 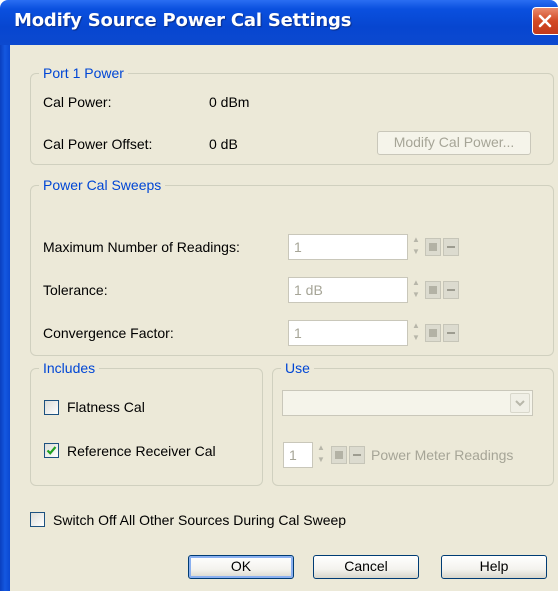 What do you see at coordinates (183, 20) in the screenshot?
I see `window-title: Modify Source Power Cal Settings` at bounding box center [183, 20].